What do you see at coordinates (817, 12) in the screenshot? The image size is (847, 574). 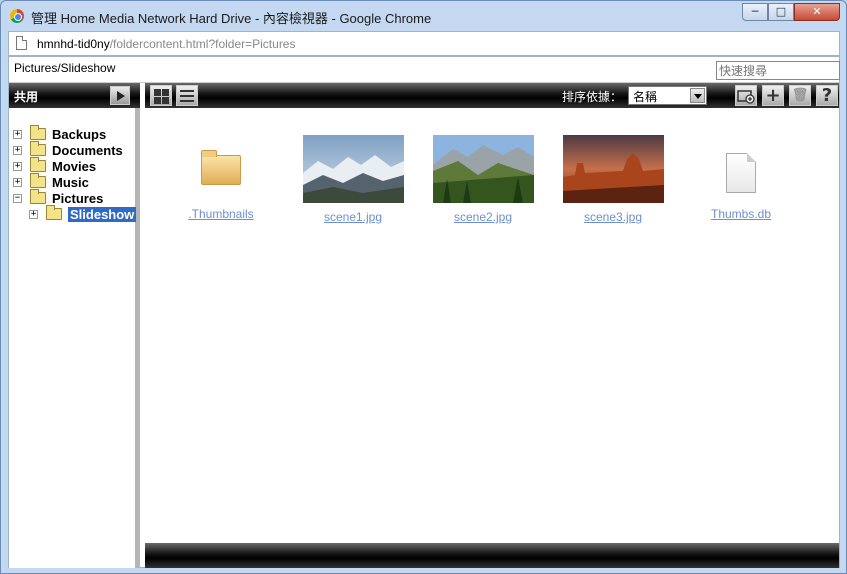 I see `close-button: ✕` at bounding box center [817, 12].